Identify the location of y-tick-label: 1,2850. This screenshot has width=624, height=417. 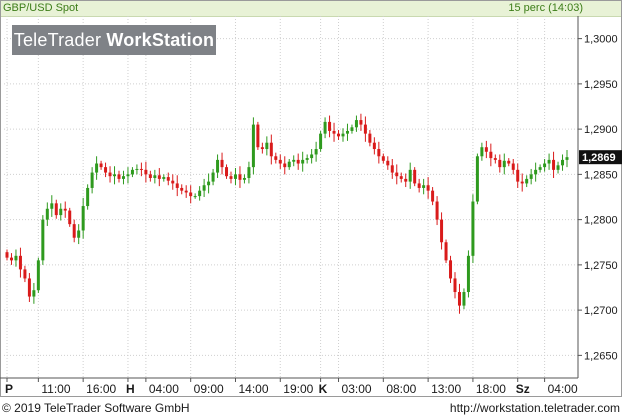
(601, 175).